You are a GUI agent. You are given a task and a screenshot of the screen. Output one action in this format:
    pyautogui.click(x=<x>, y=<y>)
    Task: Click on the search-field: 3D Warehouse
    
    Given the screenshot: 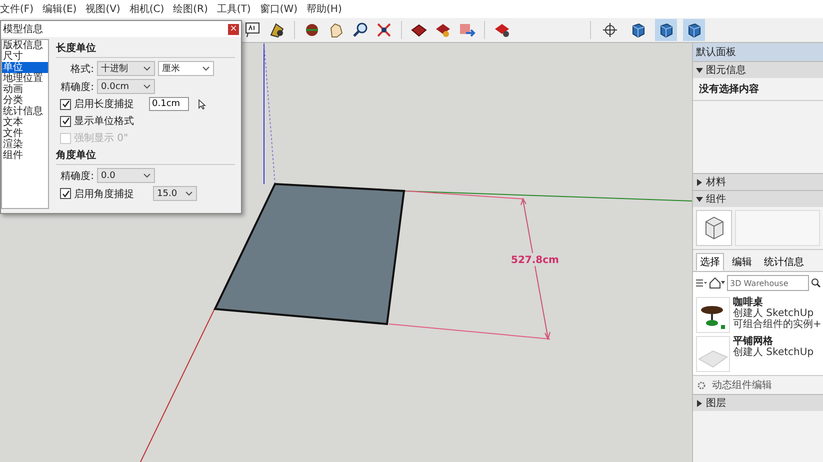 What is the action you would take?
    pyautogui.click(x=768, y=283)
    